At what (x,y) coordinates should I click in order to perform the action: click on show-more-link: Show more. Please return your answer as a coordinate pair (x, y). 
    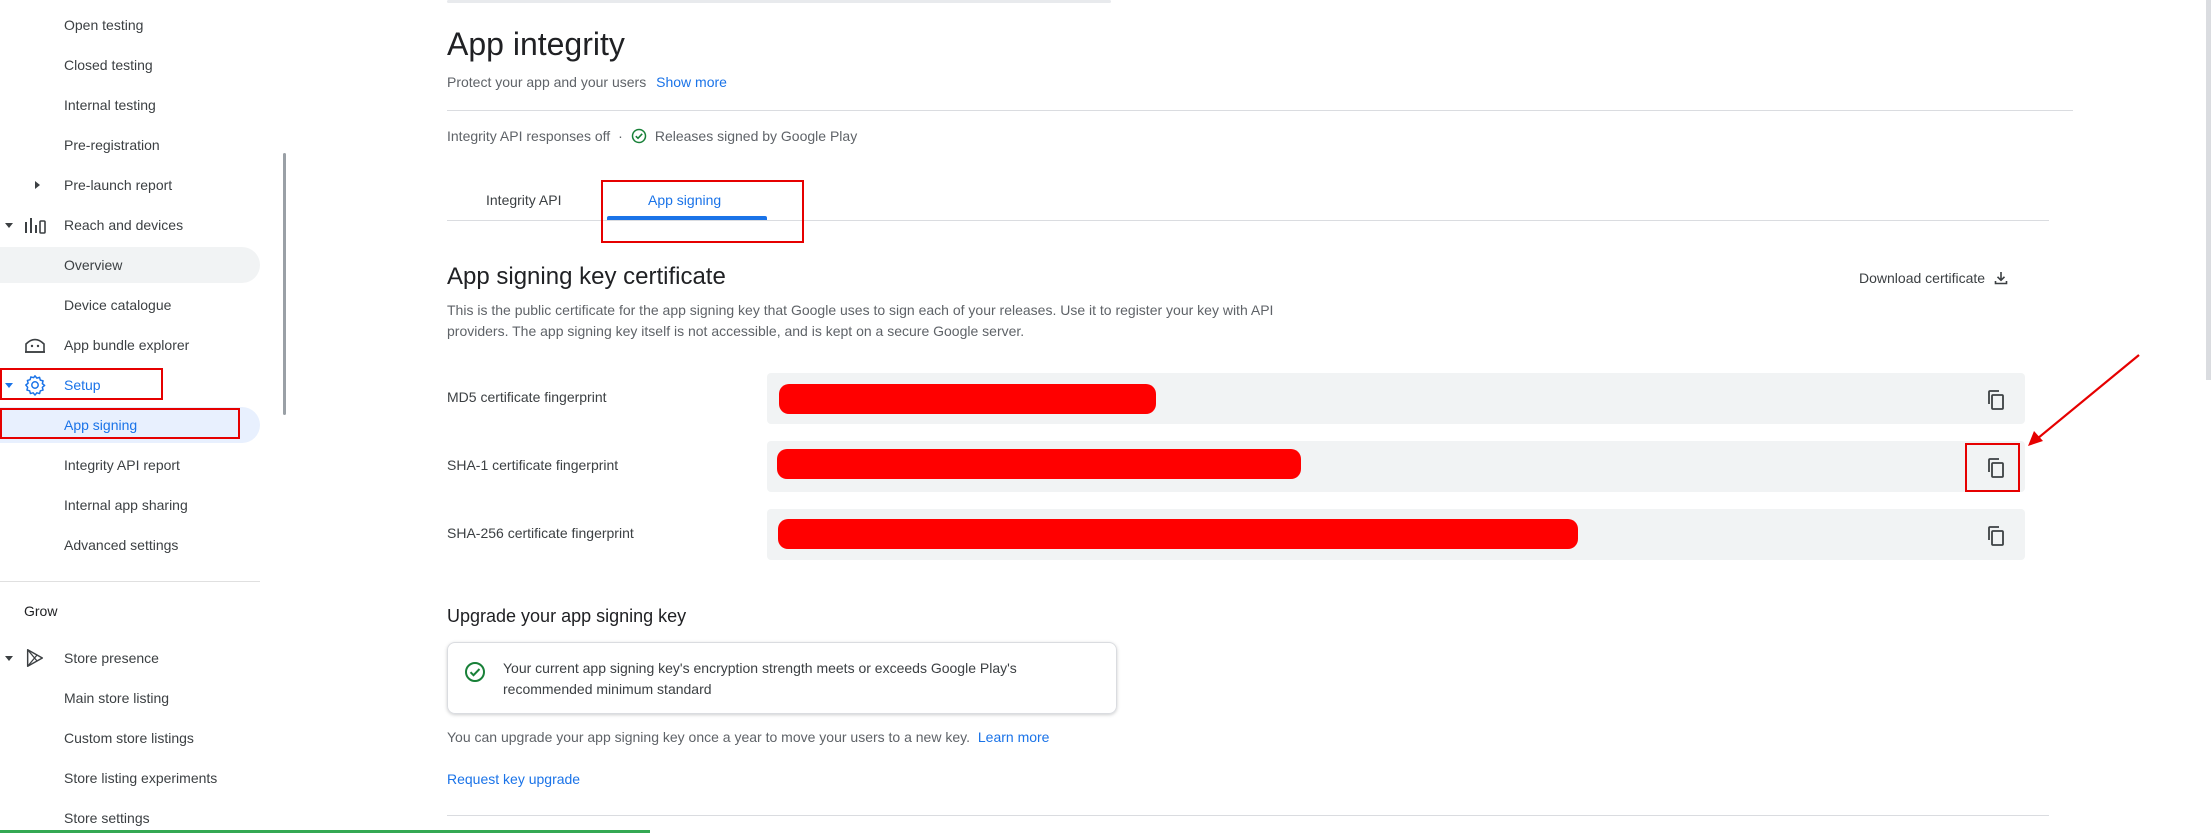
    Looking at the image, I should click on (691, 82).